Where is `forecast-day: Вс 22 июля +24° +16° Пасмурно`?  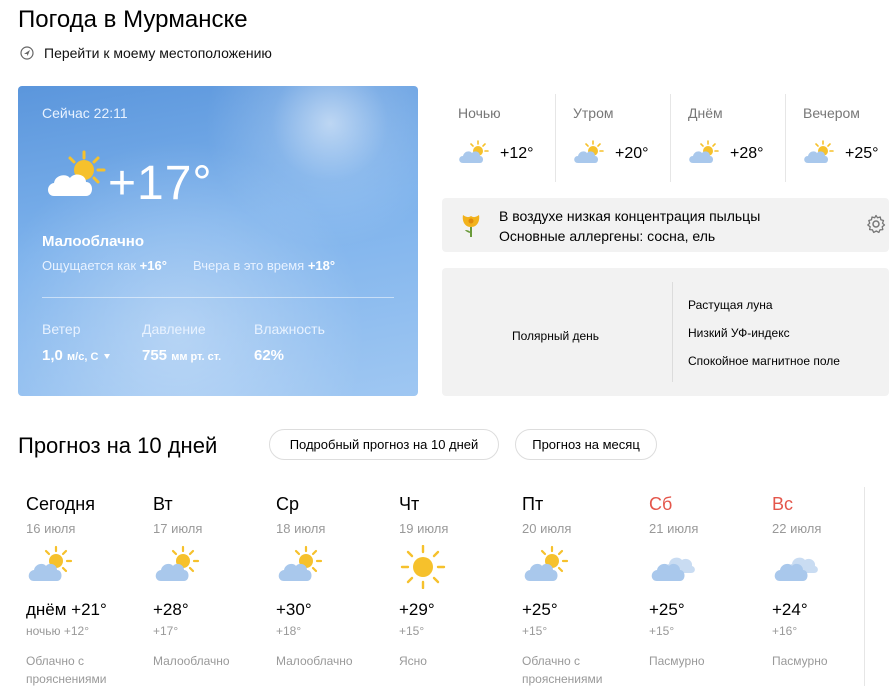 forecast-day: Вс 22 июля +24° +16° Пасмурно is located at coordinates (830, 582).